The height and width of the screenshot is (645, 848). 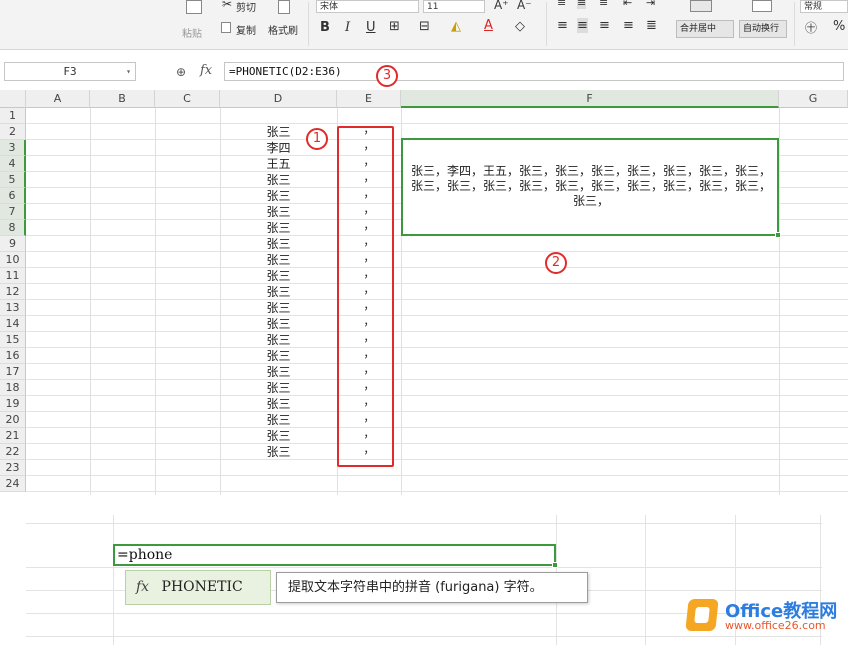 What do you see at coordinates (13, 228) in the screenshot?
I see `row-header: 8` at bounding box center [13, 228].